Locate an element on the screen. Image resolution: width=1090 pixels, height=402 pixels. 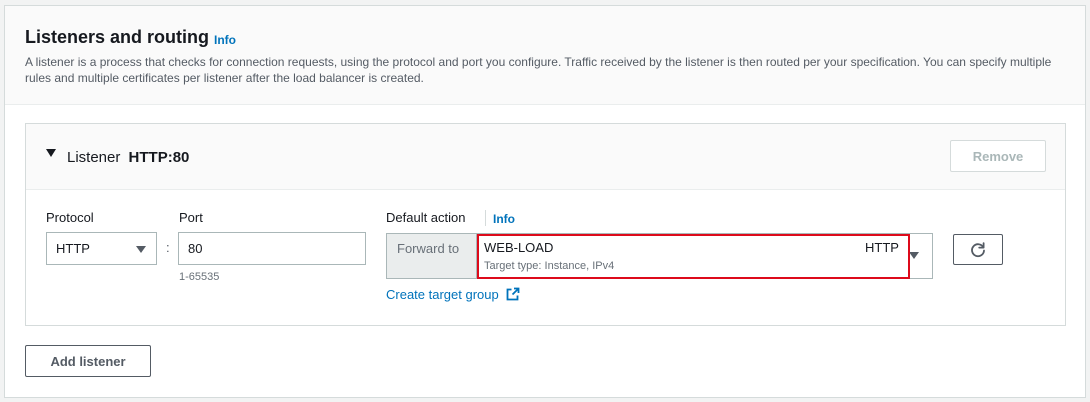
add-listener-button: Add listener is located at coordinates (88, 361).